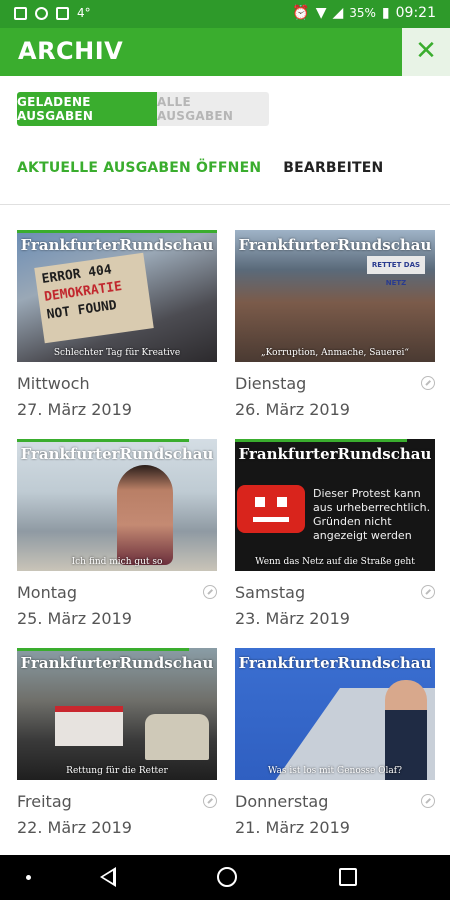  What do you see at coordinates (117, 771) in the screenshot?
I see `cover-headline: Rettung für die Retter` at bounding box center [117, 771].